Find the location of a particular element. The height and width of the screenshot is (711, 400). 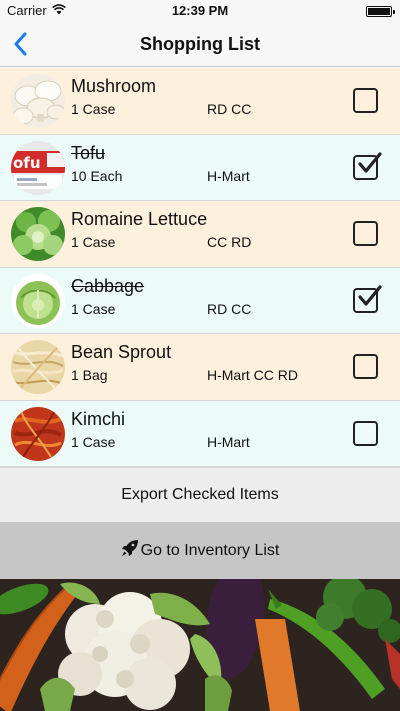

status-bar: Carrier 12:39 PM is located at coordinates (200, 11).